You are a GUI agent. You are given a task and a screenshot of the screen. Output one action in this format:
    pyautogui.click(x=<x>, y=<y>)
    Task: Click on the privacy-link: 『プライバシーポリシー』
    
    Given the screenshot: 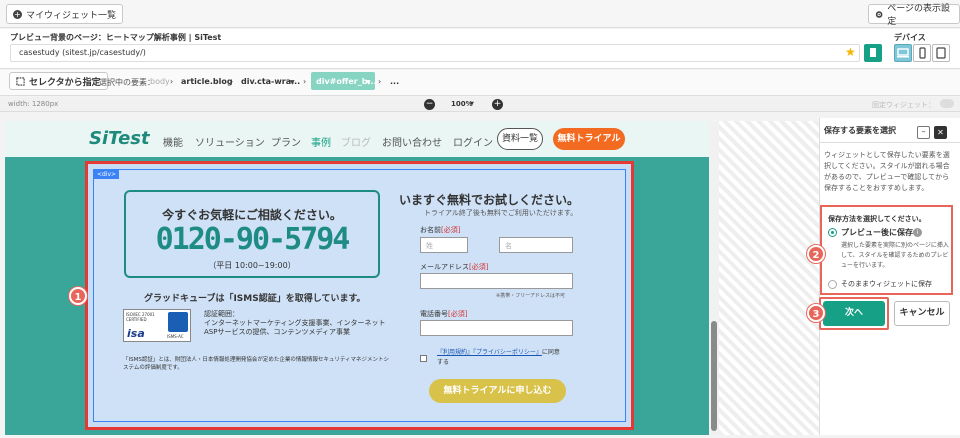 What is the action you would take?
    pyautogui.click(x=507, y=352)
    